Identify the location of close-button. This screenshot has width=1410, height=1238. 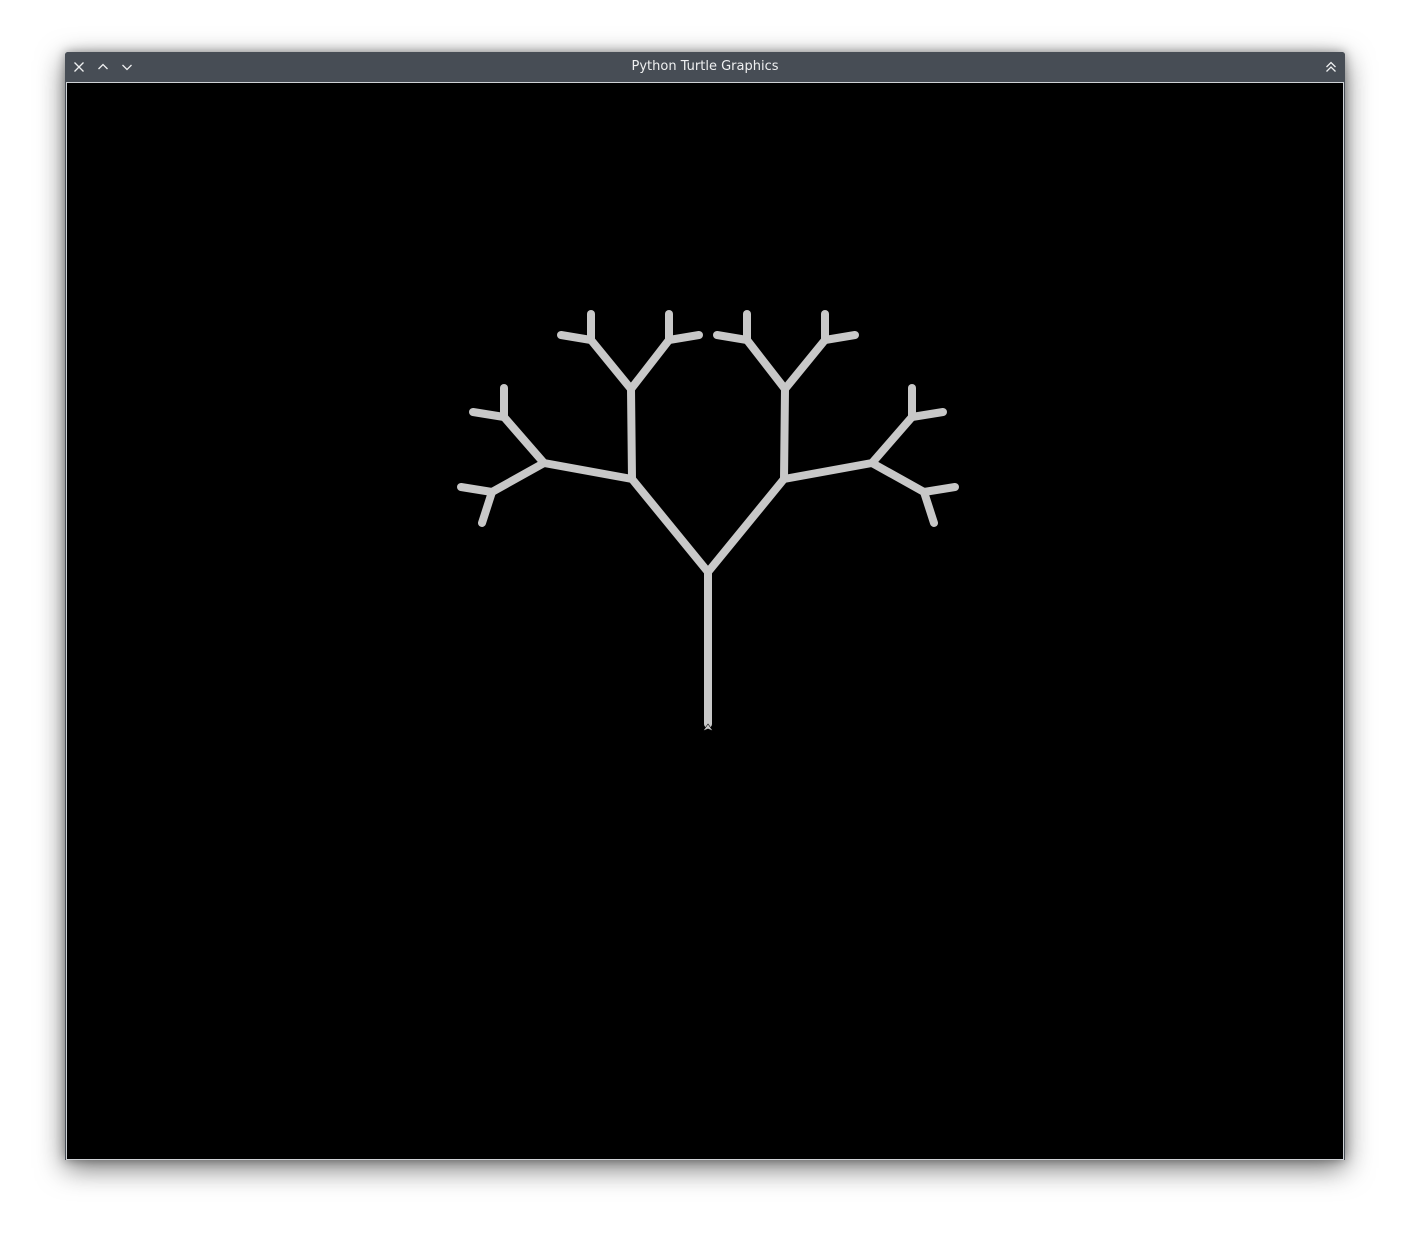
(79, 67).